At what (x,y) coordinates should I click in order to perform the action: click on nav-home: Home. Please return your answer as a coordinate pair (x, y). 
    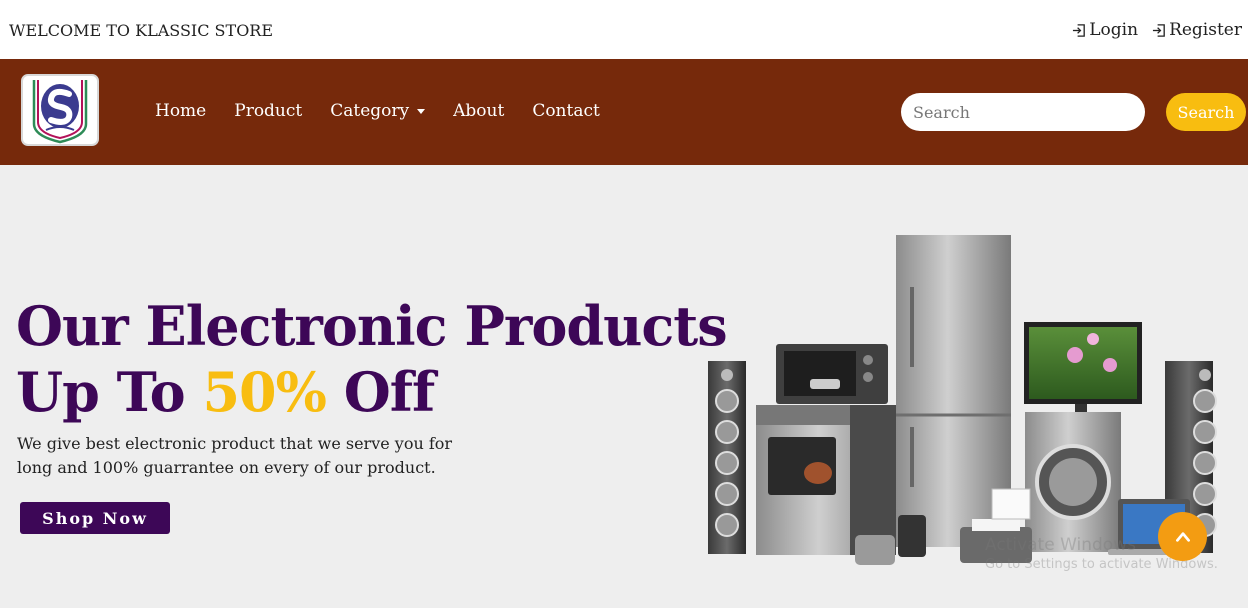
    Looking at the image, I should click on (180, 111).